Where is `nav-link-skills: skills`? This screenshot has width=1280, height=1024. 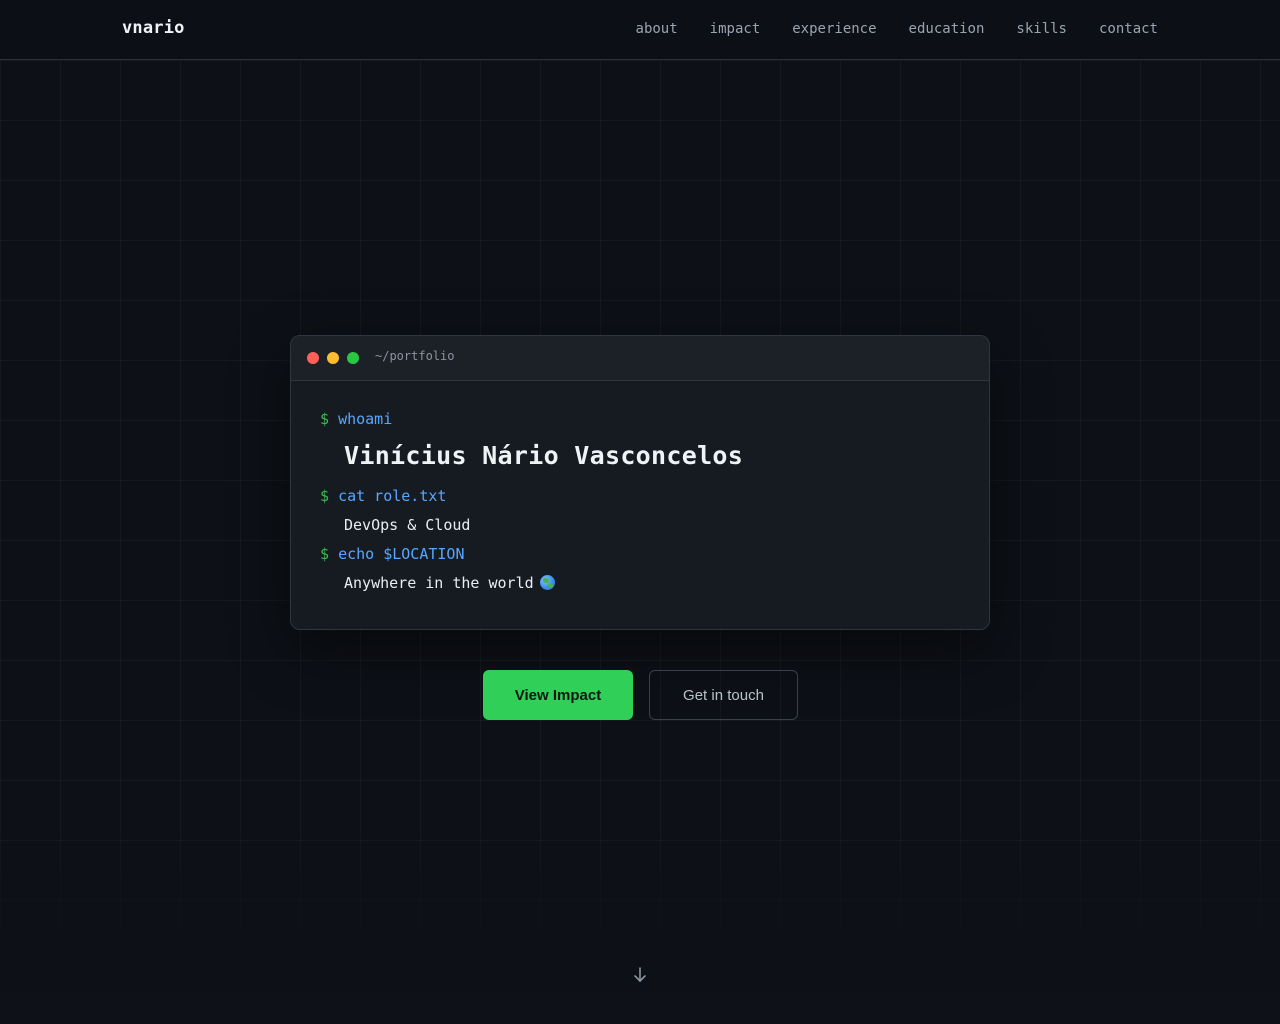 nav-link-skills: skills is located at coordinates (1041, 29).